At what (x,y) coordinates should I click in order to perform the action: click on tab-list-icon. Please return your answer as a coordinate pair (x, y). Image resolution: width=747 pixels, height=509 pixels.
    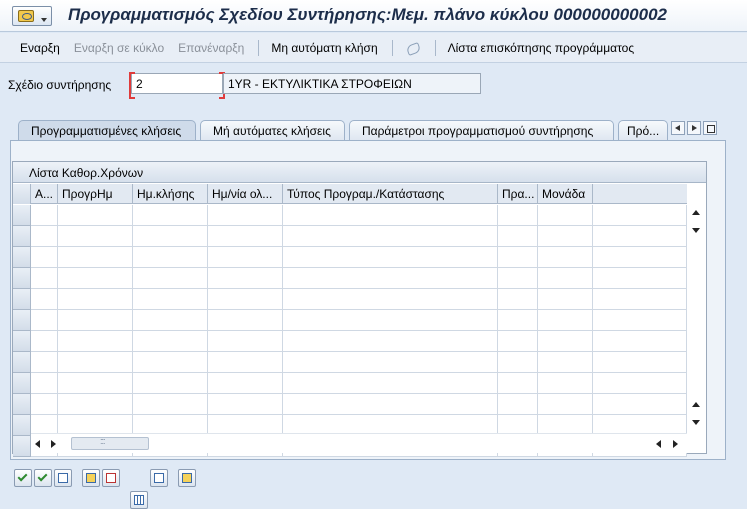
    Looking at the image, I should click on (710, 128).